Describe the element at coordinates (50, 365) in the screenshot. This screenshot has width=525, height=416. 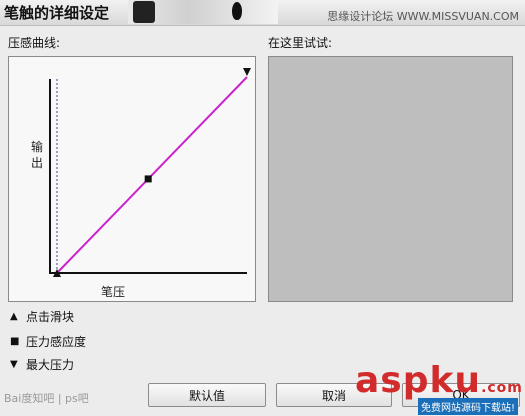
I see `legend-label: 最大压力` at that location.